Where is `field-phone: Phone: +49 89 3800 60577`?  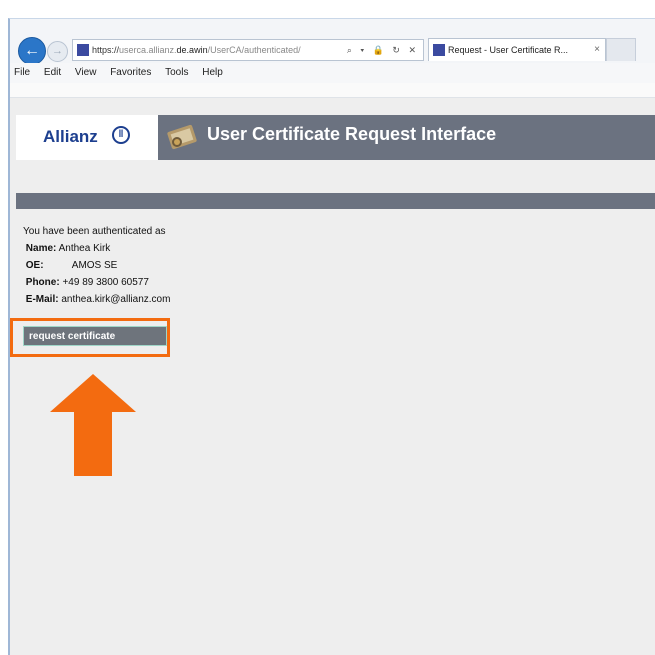 field-phone: Phone: +49 89 3800 60577 is located at coordinates (96, 282).